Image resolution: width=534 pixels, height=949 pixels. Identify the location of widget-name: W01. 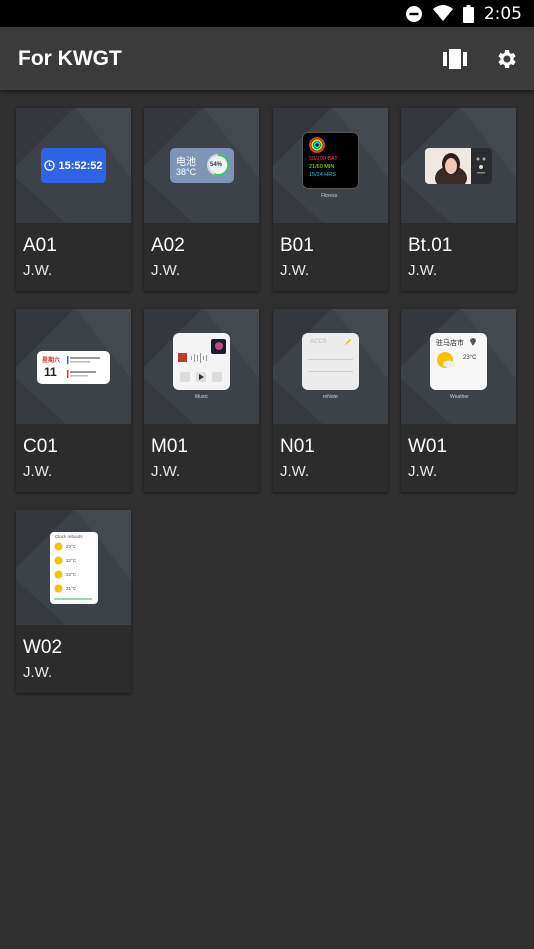
(428, 446).